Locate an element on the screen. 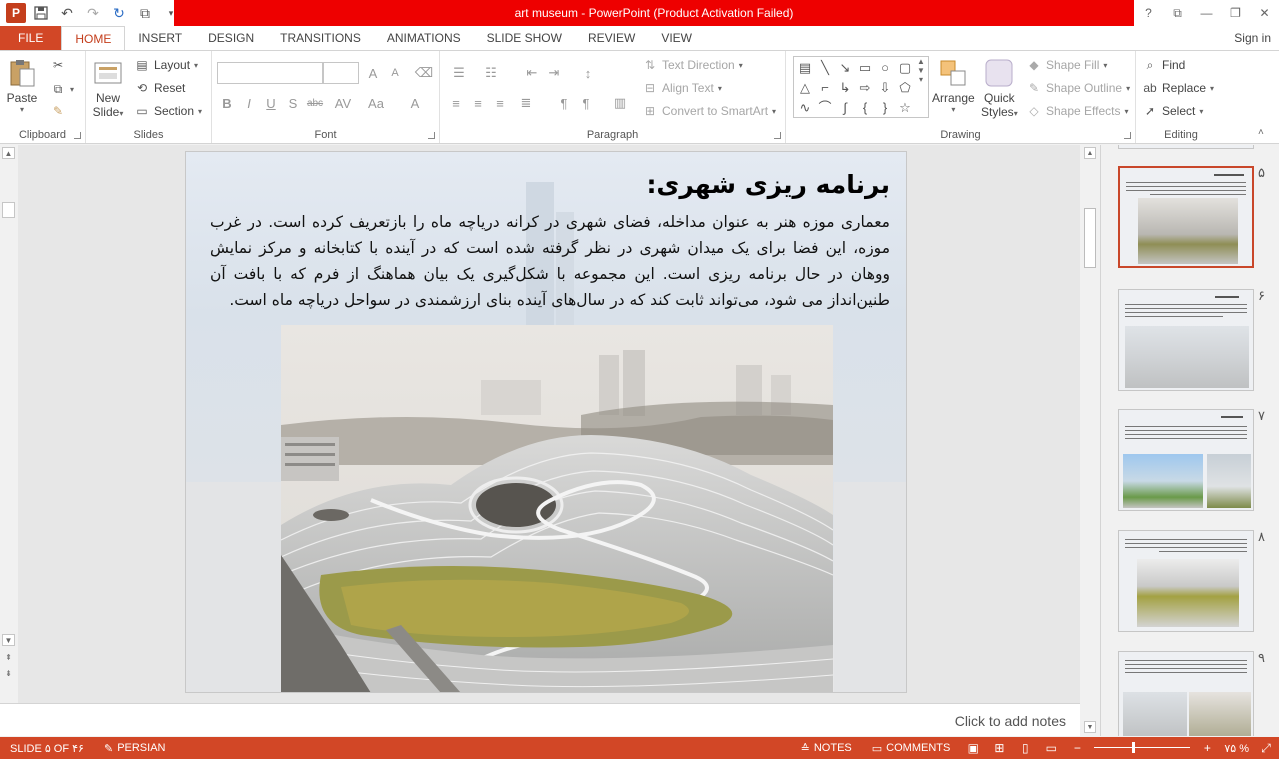 This screenshot has width=1279, height=759. paste-button: Paste ▾ is located at coordinates (22, 85).